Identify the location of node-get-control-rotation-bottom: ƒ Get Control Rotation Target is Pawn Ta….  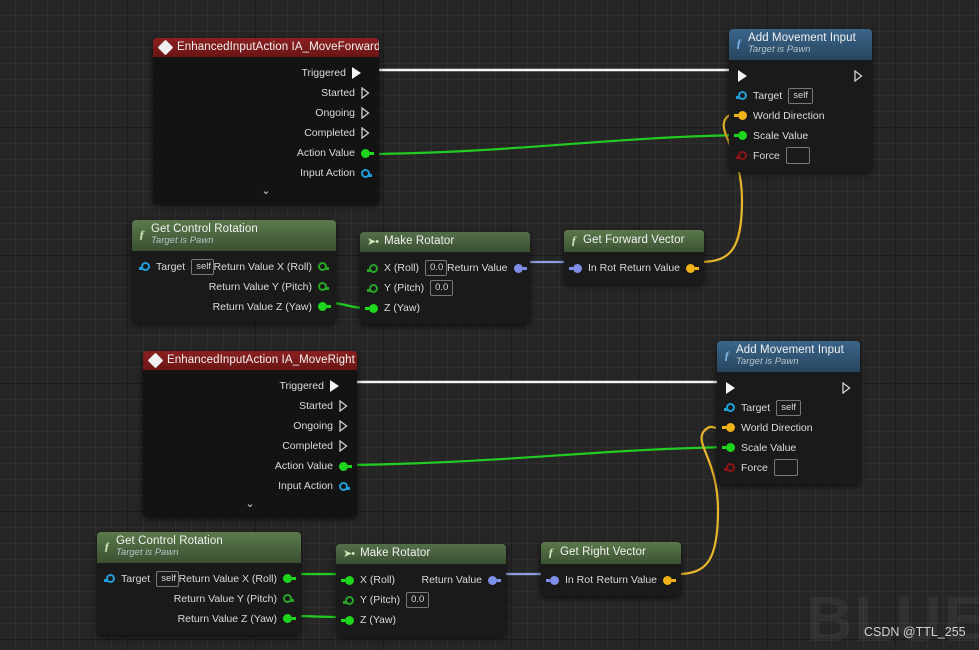
(199, 583).